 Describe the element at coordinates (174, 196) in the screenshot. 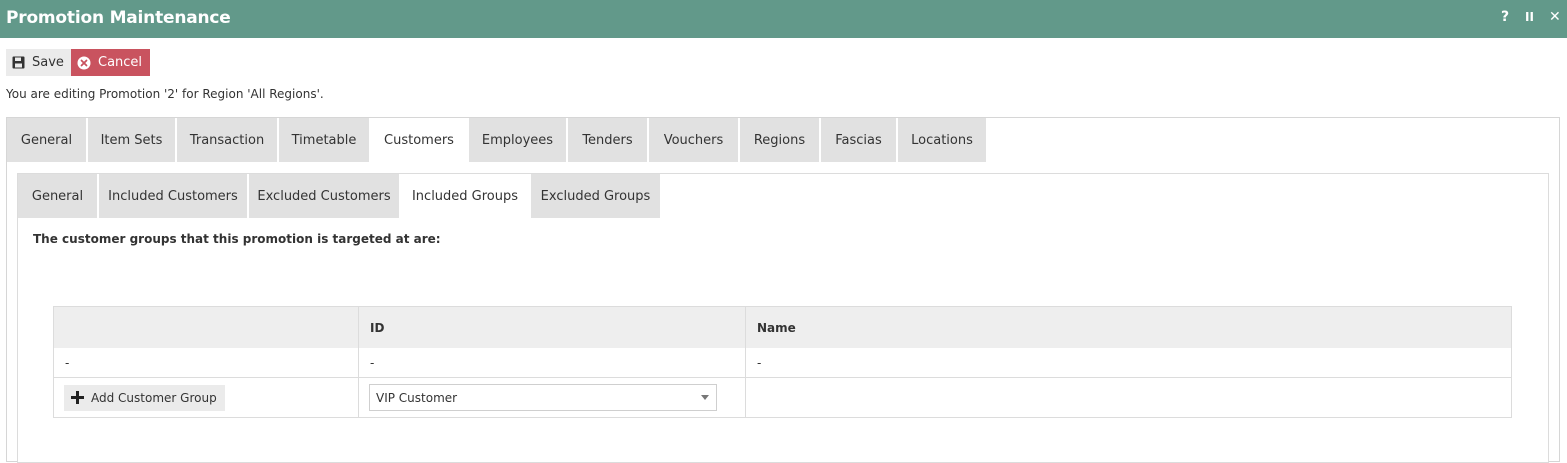

I see `subtab-included-customers: Included Customers` at that location.